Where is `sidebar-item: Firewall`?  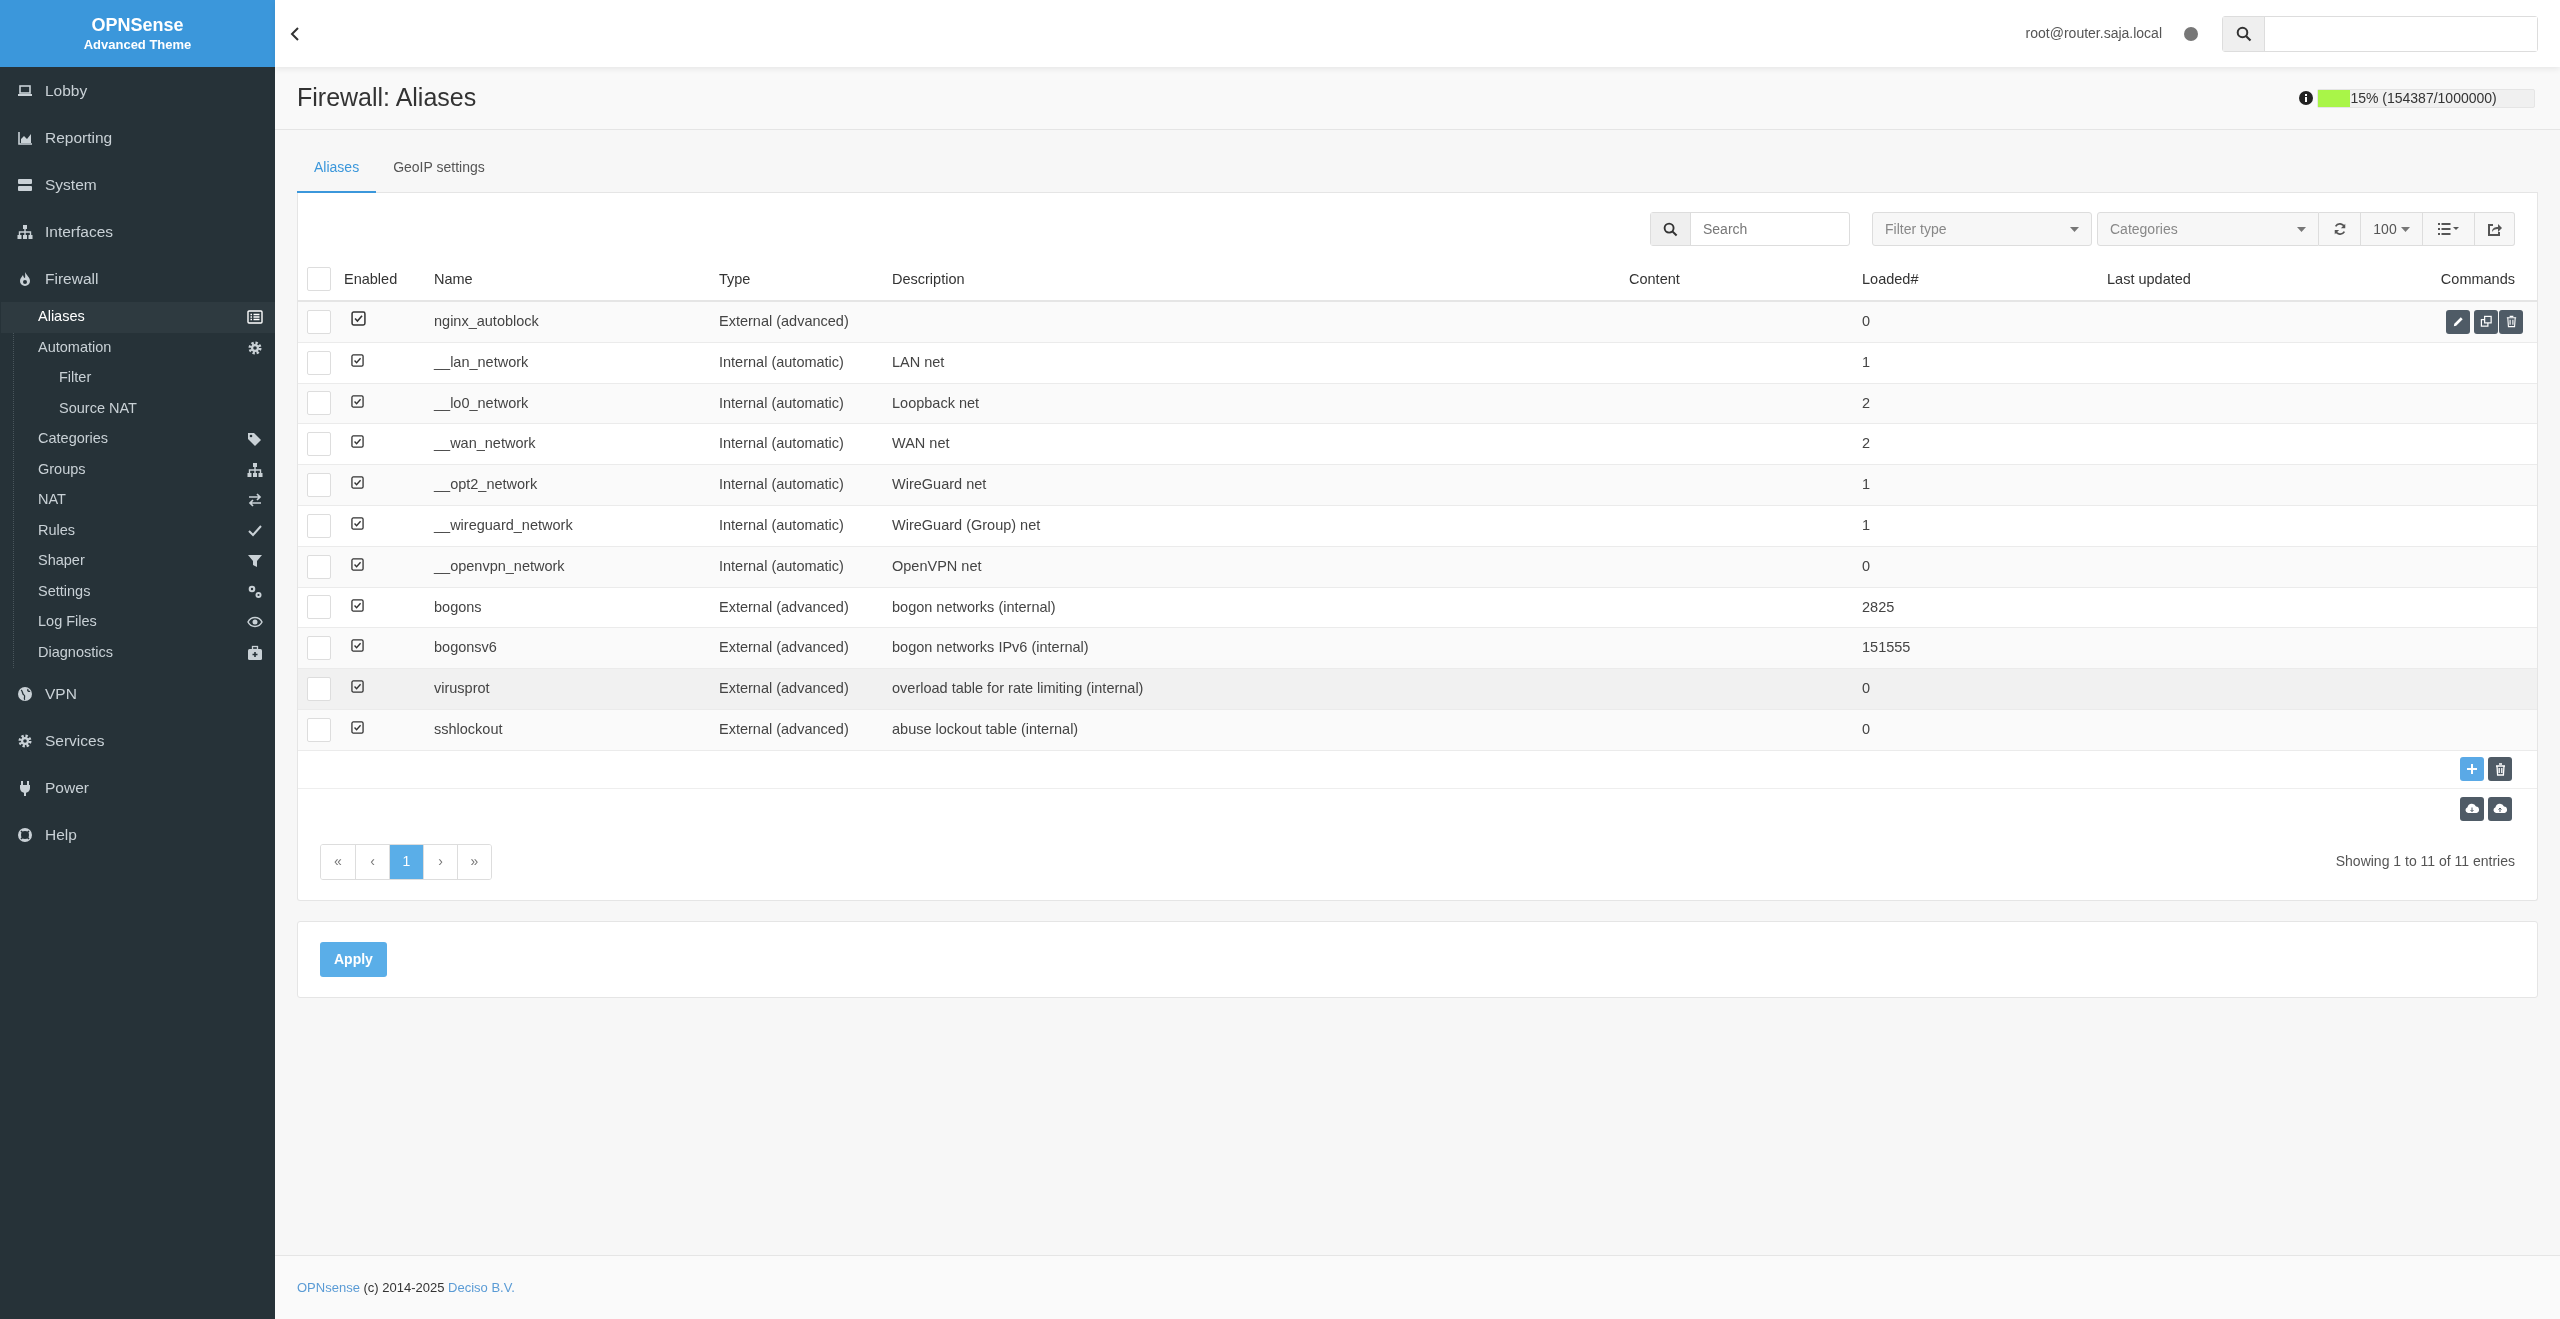
sidebar-item: Firewall is located at coordinates (137, 278).